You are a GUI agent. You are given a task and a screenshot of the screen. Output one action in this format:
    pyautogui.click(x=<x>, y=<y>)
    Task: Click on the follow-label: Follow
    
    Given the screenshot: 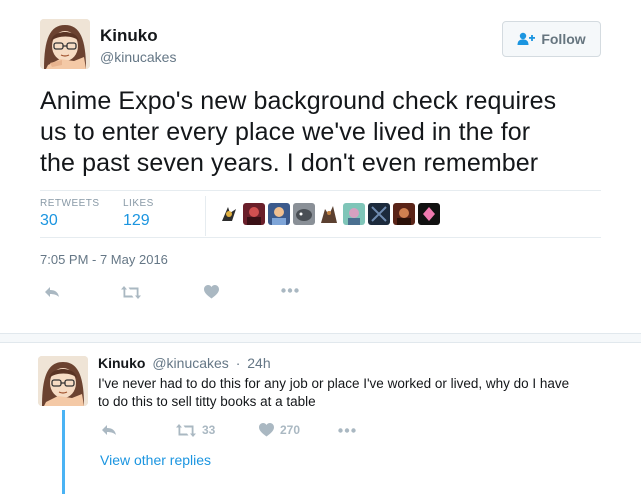 What is the action you would take?
    pyautogui.click(x=563, y=39)
    